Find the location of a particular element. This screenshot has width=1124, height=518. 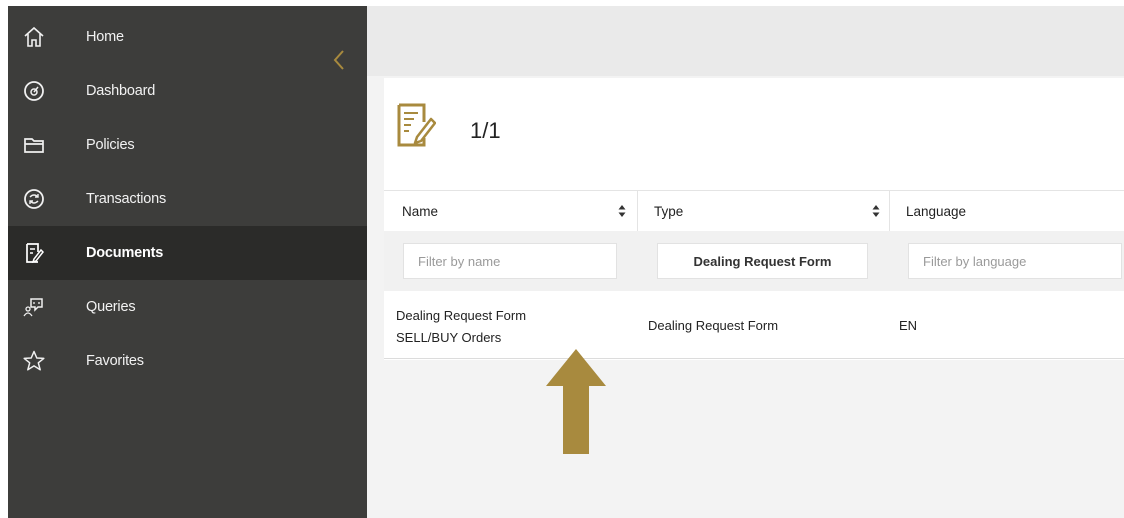

document-type: Dealing Request Form is located at coordinates (713, 325).